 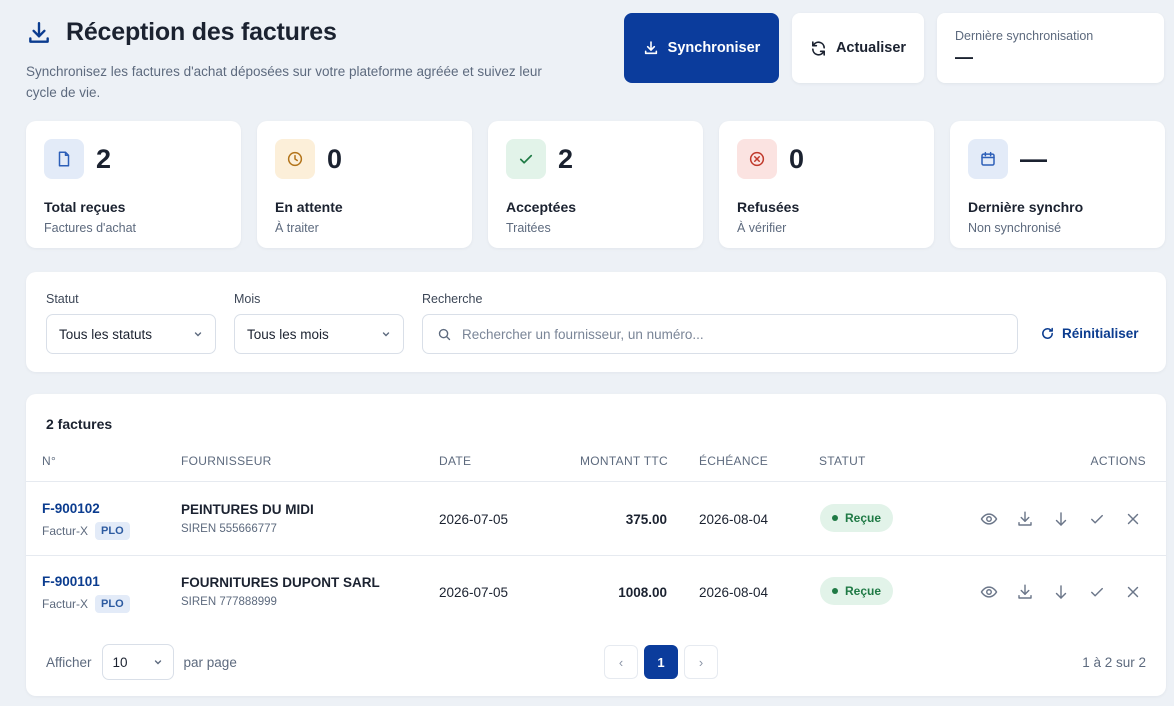 I want to click on next-page-button: ›, so click(x=701, y=662).